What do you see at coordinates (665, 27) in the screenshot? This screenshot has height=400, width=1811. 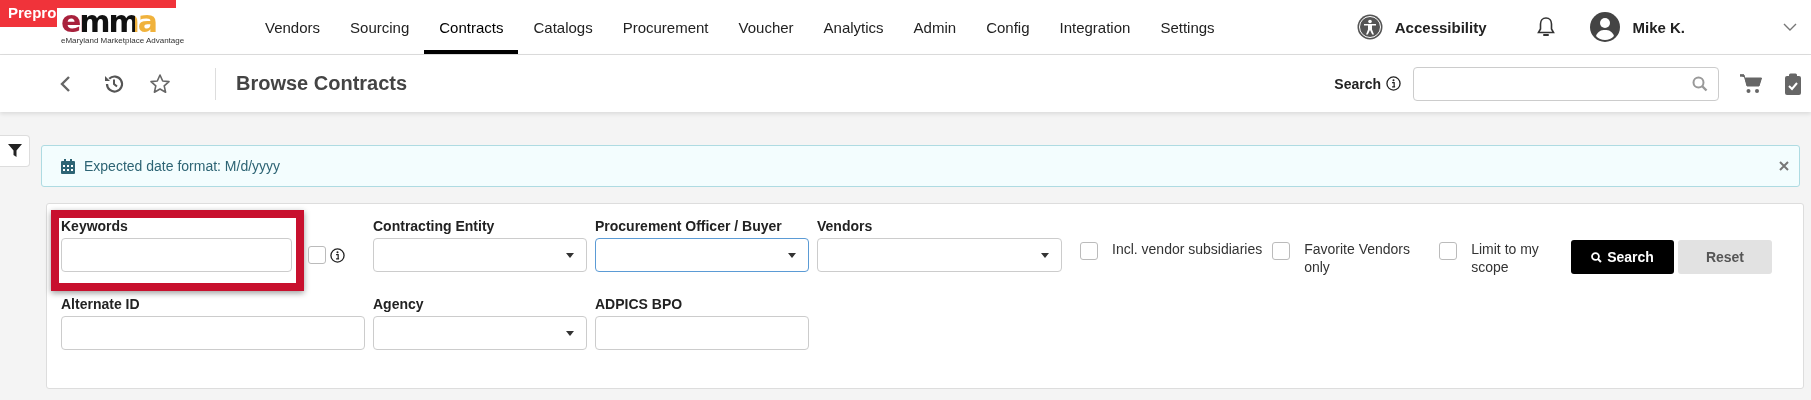 I see `nav-tab: Procurement` at bounding box center [665, 27].